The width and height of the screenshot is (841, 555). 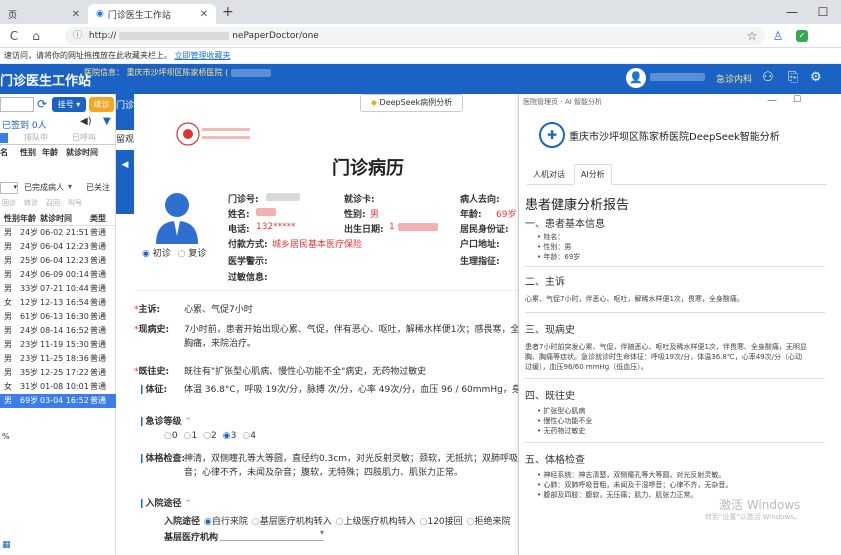 What do you see at coordinates (13, 15) in the screenshot?
I see `tab-label: 页` at bounding box center [13, 15].